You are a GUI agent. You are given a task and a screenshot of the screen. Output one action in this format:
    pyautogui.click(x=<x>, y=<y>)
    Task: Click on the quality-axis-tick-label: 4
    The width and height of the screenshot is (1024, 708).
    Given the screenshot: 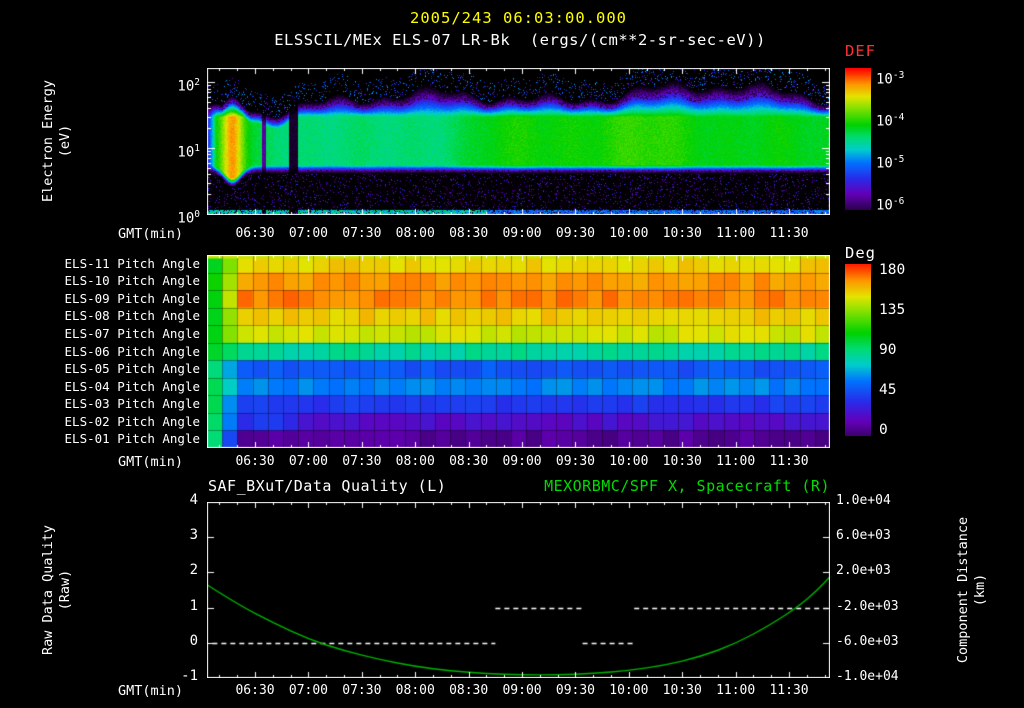 What is the action you would take?
    pyautogui.click(x=193, y=500)
    